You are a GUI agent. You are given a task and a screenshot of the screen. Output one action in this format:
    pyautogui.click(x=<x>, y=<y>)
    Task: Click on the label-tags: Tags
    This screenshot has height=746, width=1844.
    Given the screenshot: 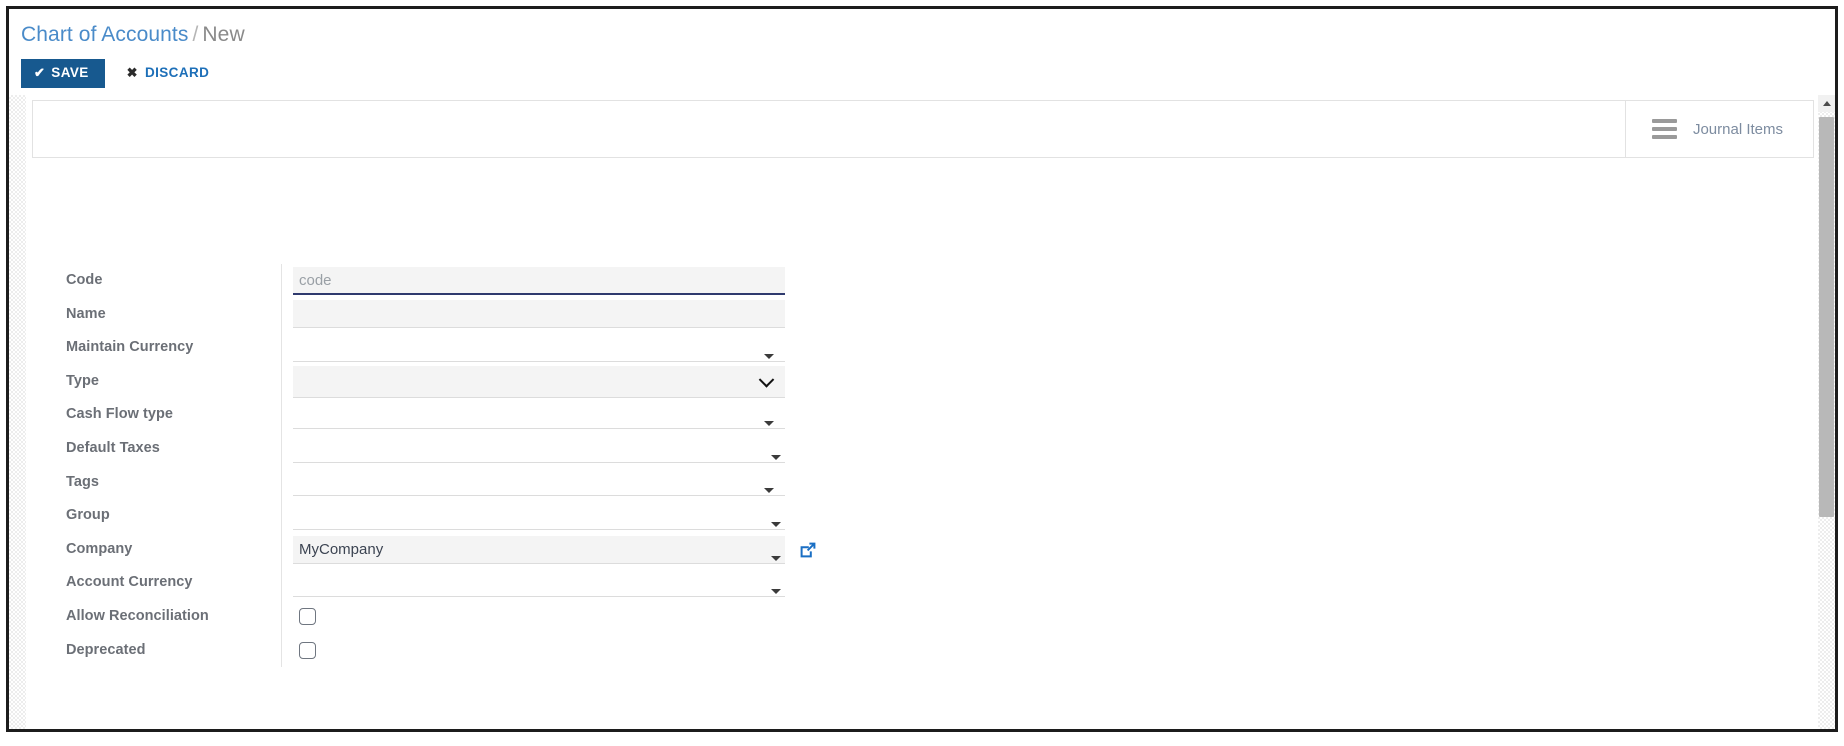 What is the action you would take?
    pyautogui.click(x=82, y=481)
    